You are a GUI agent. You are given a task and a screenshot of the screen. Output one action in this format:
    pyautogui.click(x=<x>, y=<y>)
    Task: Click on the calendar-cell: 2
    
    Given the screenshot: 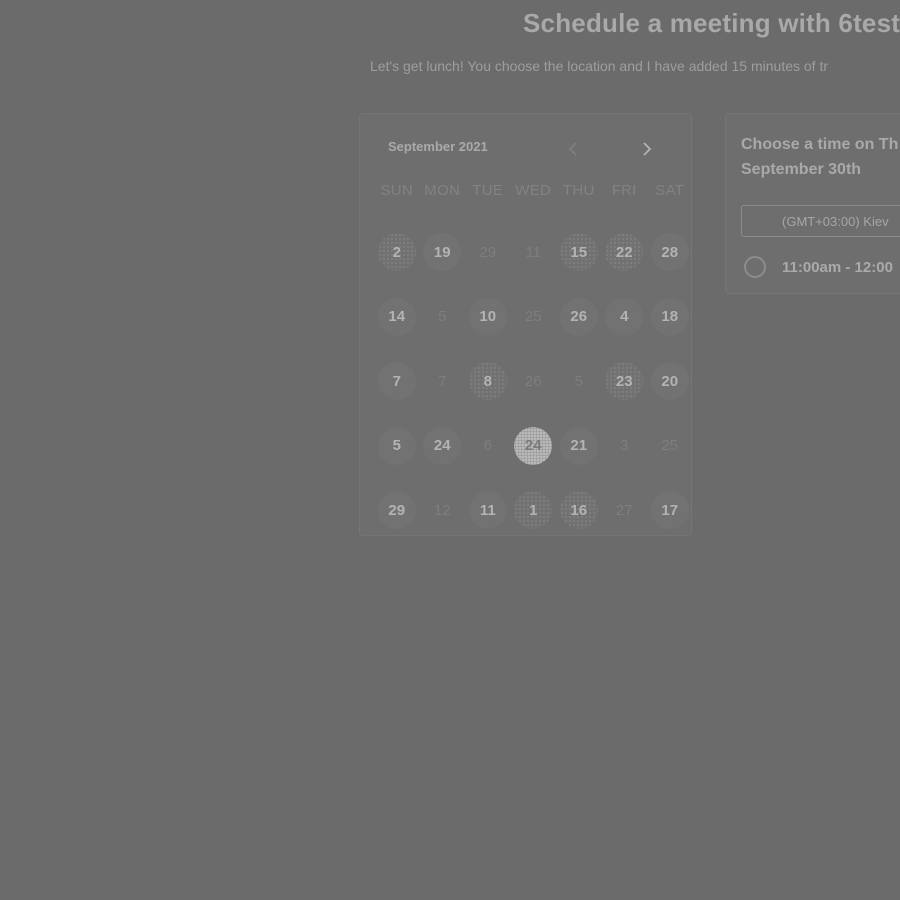 What is the action you would take?
    pyautogui.click(x=397, y=252)
    